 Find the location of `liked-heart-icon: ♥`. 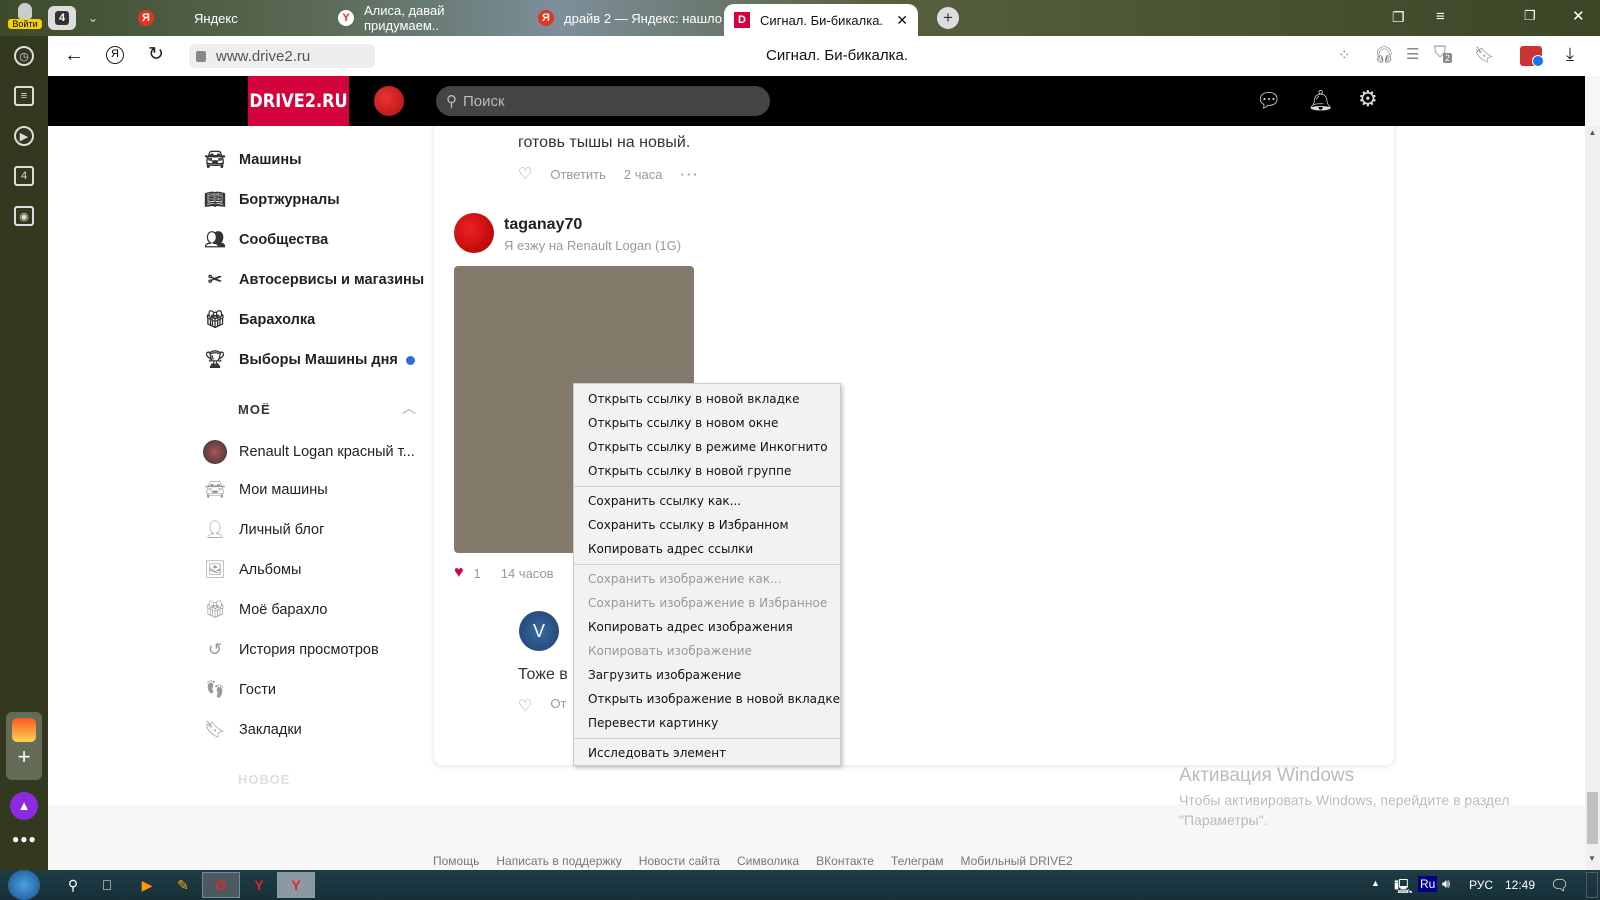

liked-heart-icon: ♥ is located at coordinates (459, 573).